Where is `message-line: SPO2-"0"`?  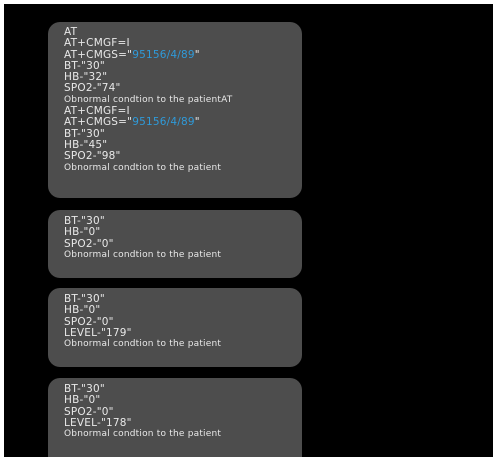
message-line: SPO2-"0" is located at coordinates (89, 243).